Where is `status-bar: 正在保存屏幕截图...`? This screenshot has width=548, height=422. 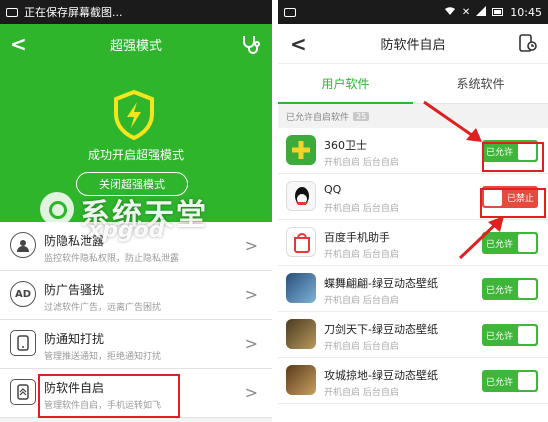
status-bar: 正在保存屏幕截图... is located at coordinates (136, 12).